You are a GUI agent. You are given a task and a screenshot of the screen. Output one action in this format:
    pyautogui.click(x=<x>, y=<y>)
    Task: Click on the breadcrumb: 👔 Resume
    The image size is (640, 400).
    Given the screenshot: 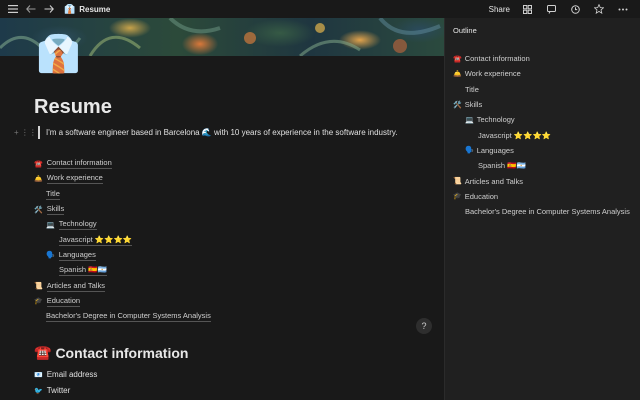 What is the action you would take?
    pyautogui.click(x=87, y=9)
    